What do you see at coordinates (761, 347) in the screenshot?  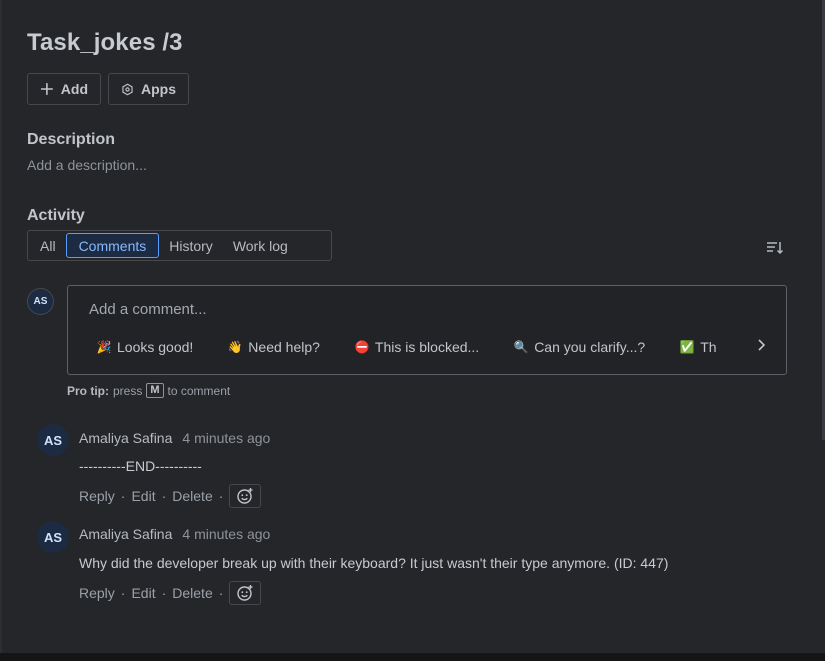 I see `chevron-right-icon` at bounding box center [761, 347].